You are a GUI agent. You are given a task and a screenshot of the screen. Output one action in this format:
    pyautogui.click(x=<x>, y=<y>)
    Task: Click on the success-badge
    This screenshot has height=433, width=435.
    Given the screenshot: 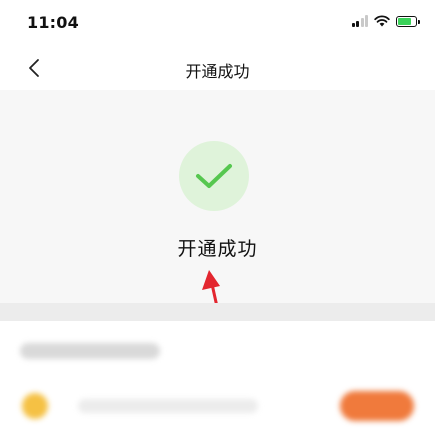 What is the action you would take?
    pyautogui.click(x=214, y=176)
    